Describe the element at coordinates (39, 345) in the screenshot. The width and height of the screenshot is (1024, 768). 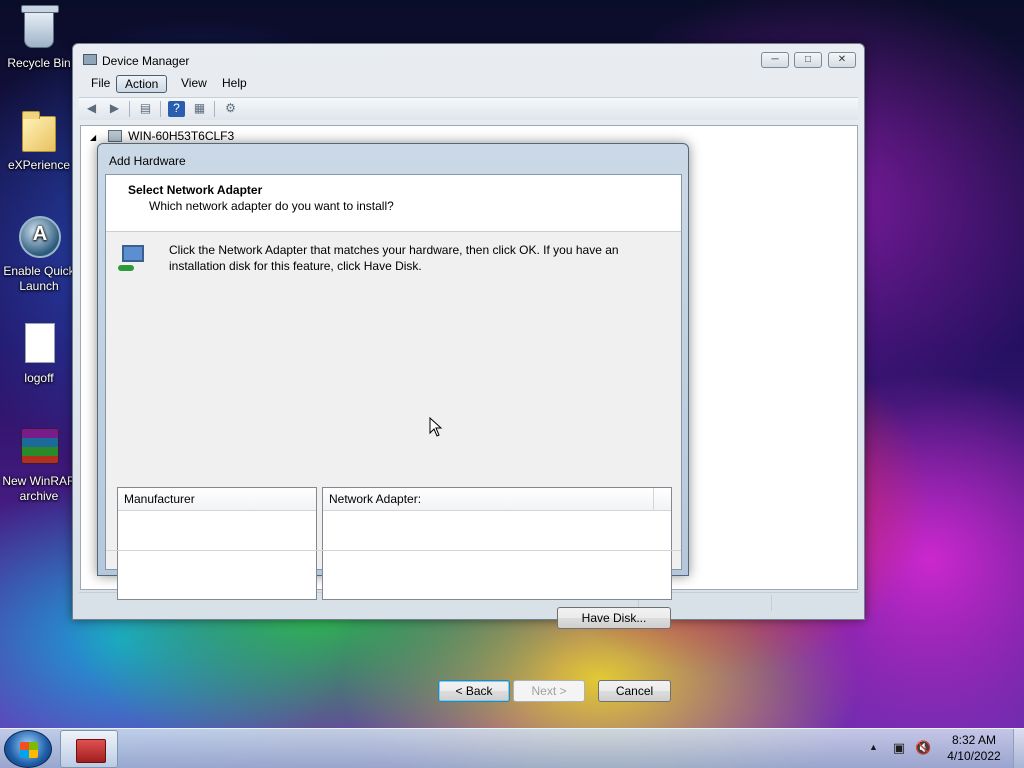
I see `document-icon` at that location.